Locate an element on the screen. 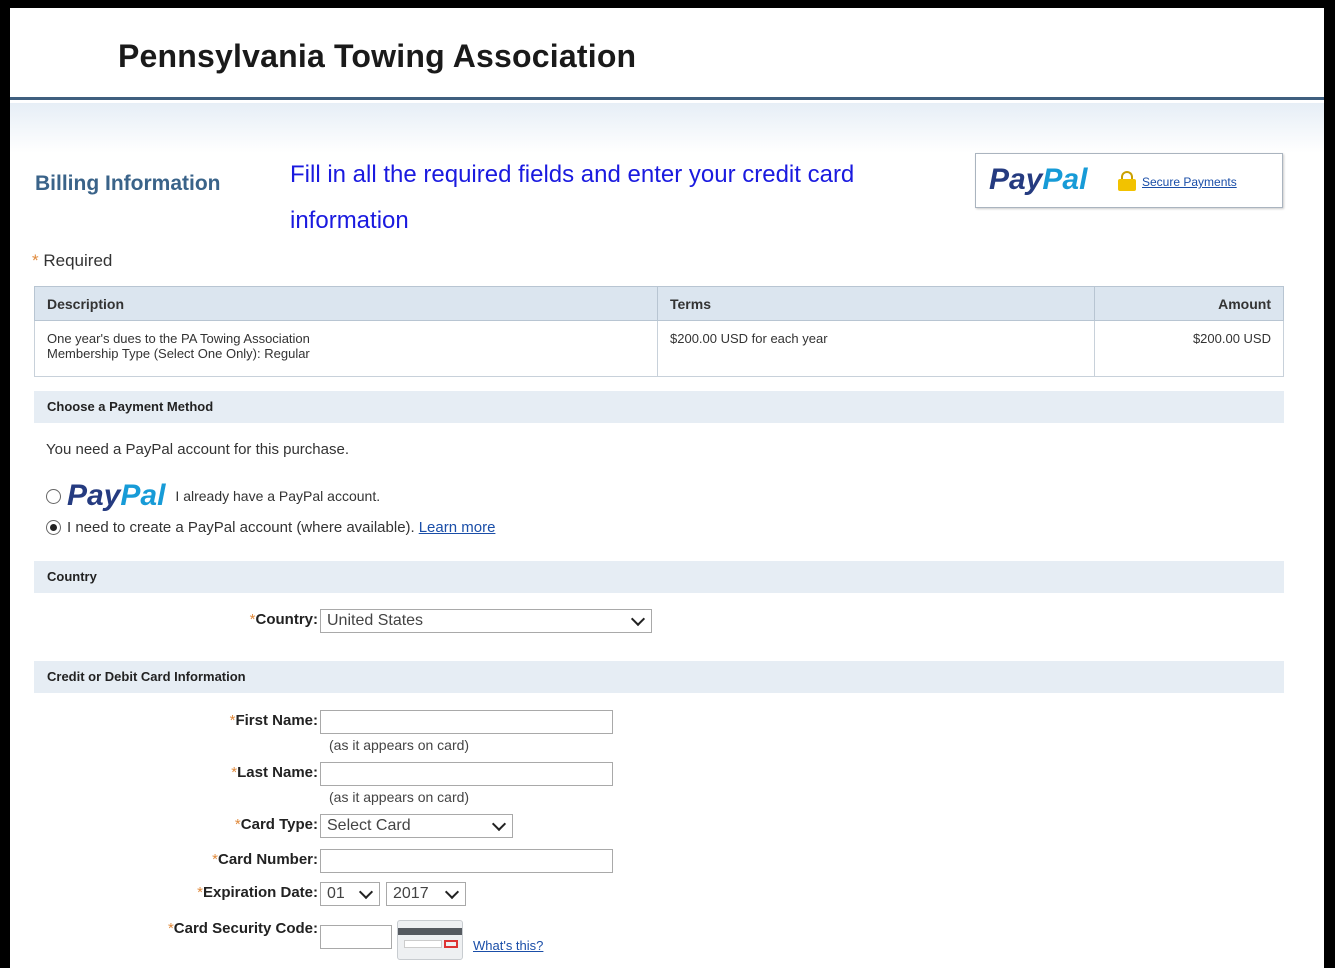 The image size is (1335, 968). option-existing-account: PayPal I already have a PayPal account. is located at coordinates (213, 496).